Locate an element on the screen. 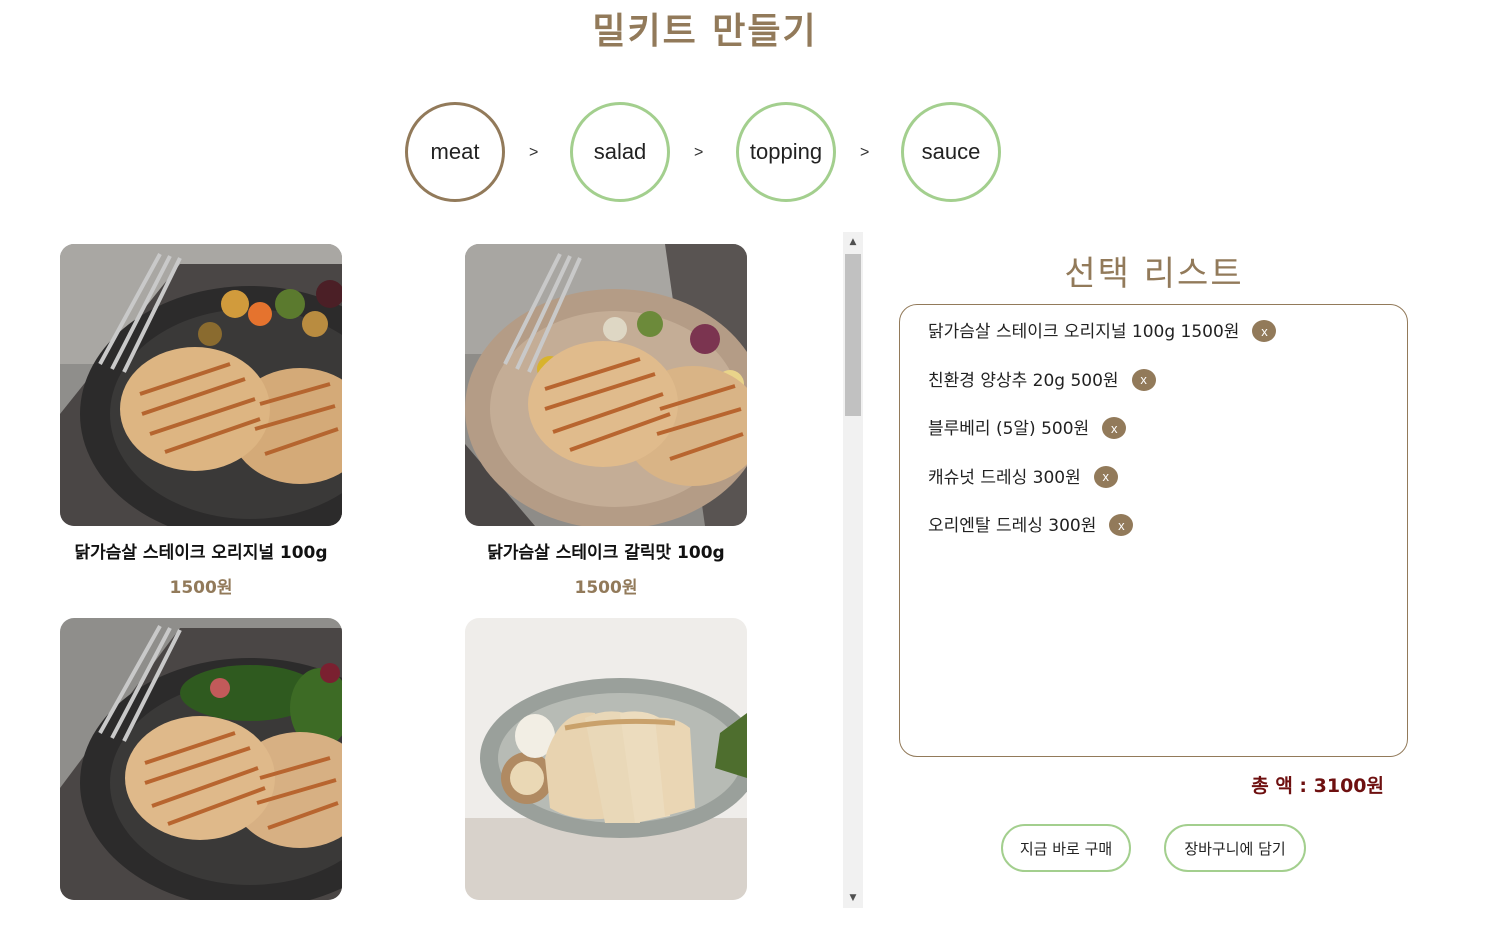 The width and height of the screenshot is (1497, 937). list-item: 닭가슴살 스테이크 오리지널 100g 1500원 x is located at coordinates (1167, 341).